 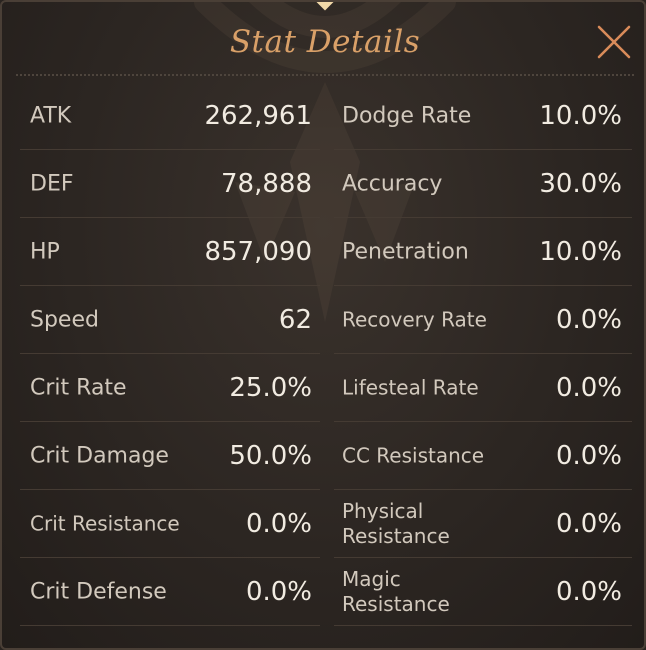 What do you see at coordinates (407, 115) in the screenshot?
I see `stat-label: Dodge Rate` at bounding box center [407, 115].